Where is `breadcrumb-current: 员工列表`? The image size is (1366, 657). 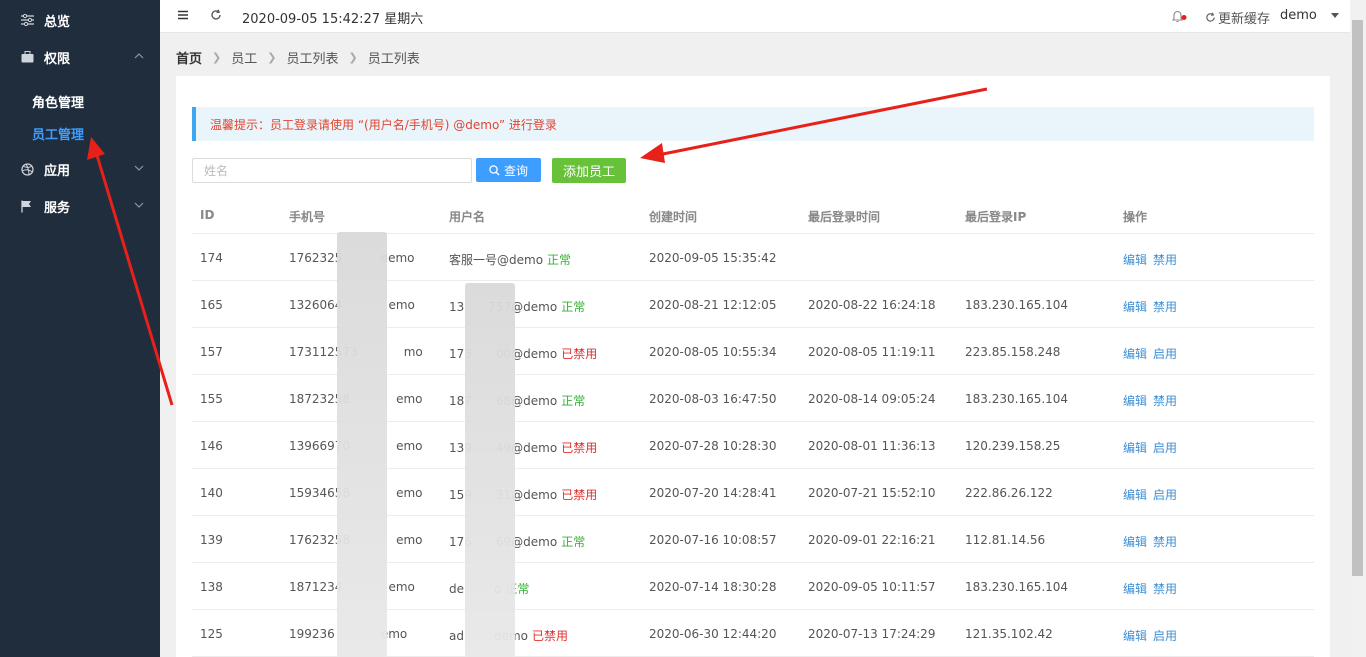
breadcrumb-current: 员工列表 is located at coordinates (393, 59).